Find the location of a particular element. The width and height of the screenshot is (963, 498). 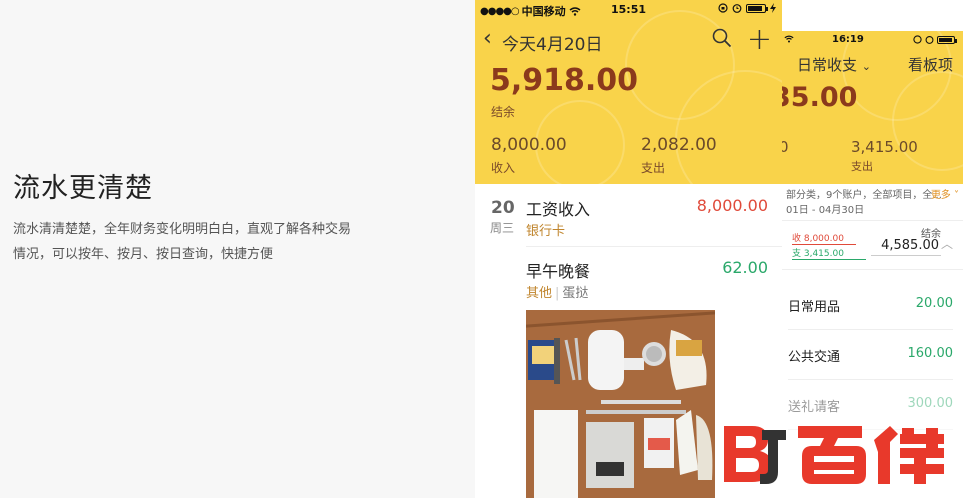

more-filter-button: 更多 ˅ is located at coordinates (945, 193).